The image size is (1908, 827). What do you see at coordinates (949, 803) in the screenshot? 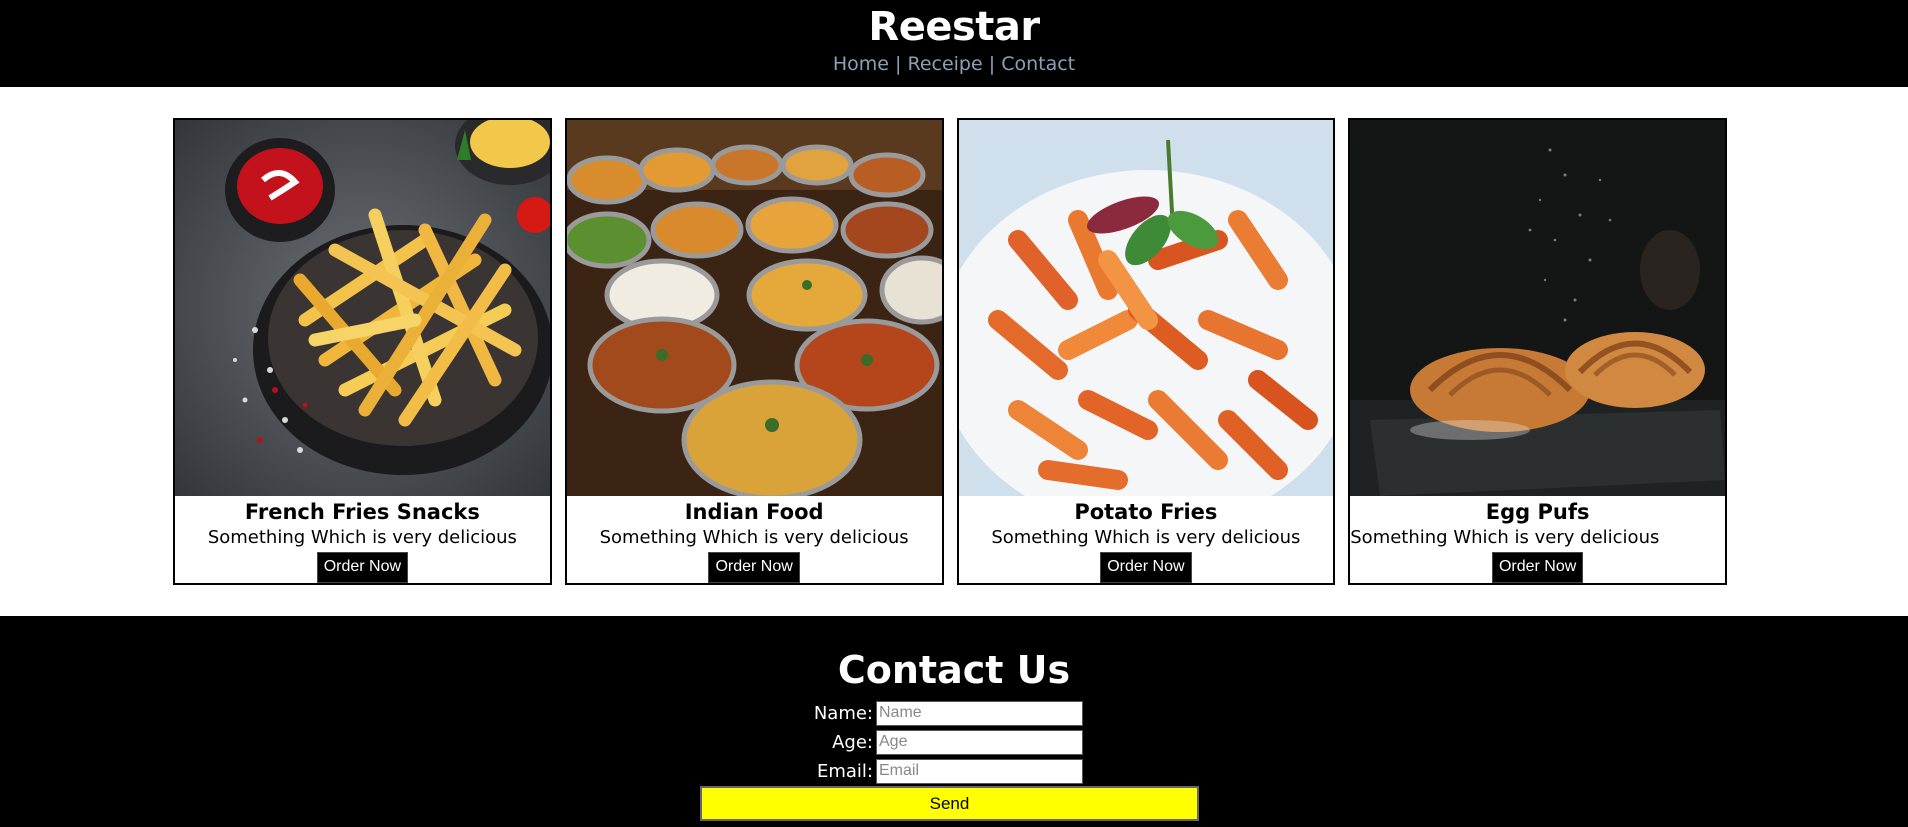
I see `send-button: Send` at bounding box center [949, 803].